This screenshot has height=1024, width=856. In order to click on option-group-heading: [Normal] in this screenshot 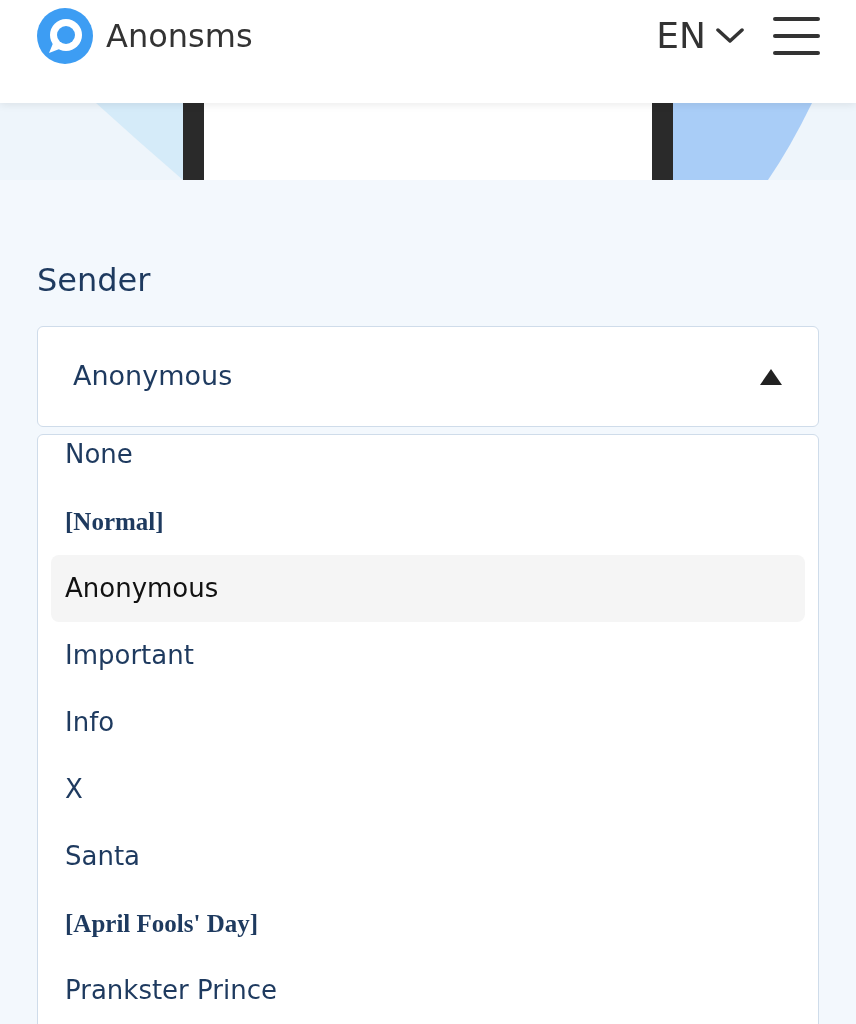, I will do `click(114, 521)`.